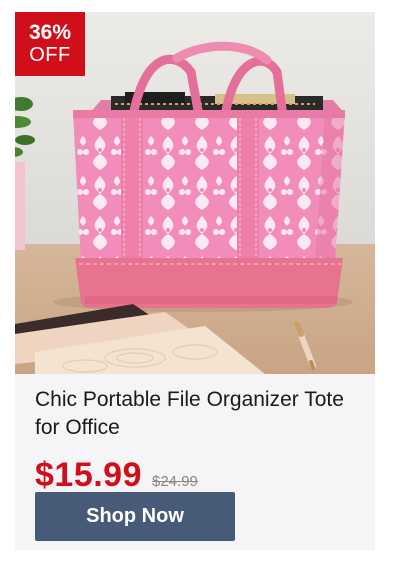 The image size is (400, 572). I want to click on original-price: $24.99, so click(175, 481).